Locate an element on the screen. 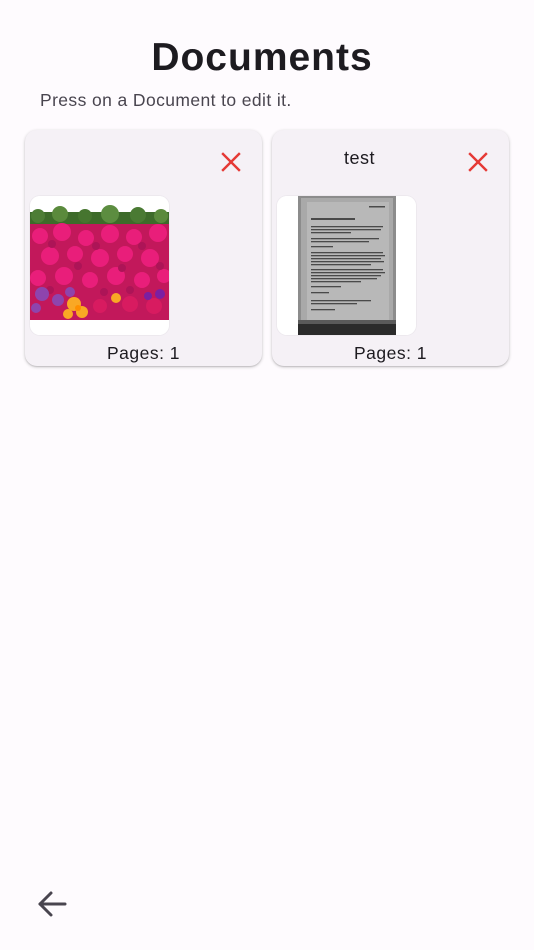 The height and width of the screenshot is (950, 534). flower-photo-image is located at coordinates (99, 265).